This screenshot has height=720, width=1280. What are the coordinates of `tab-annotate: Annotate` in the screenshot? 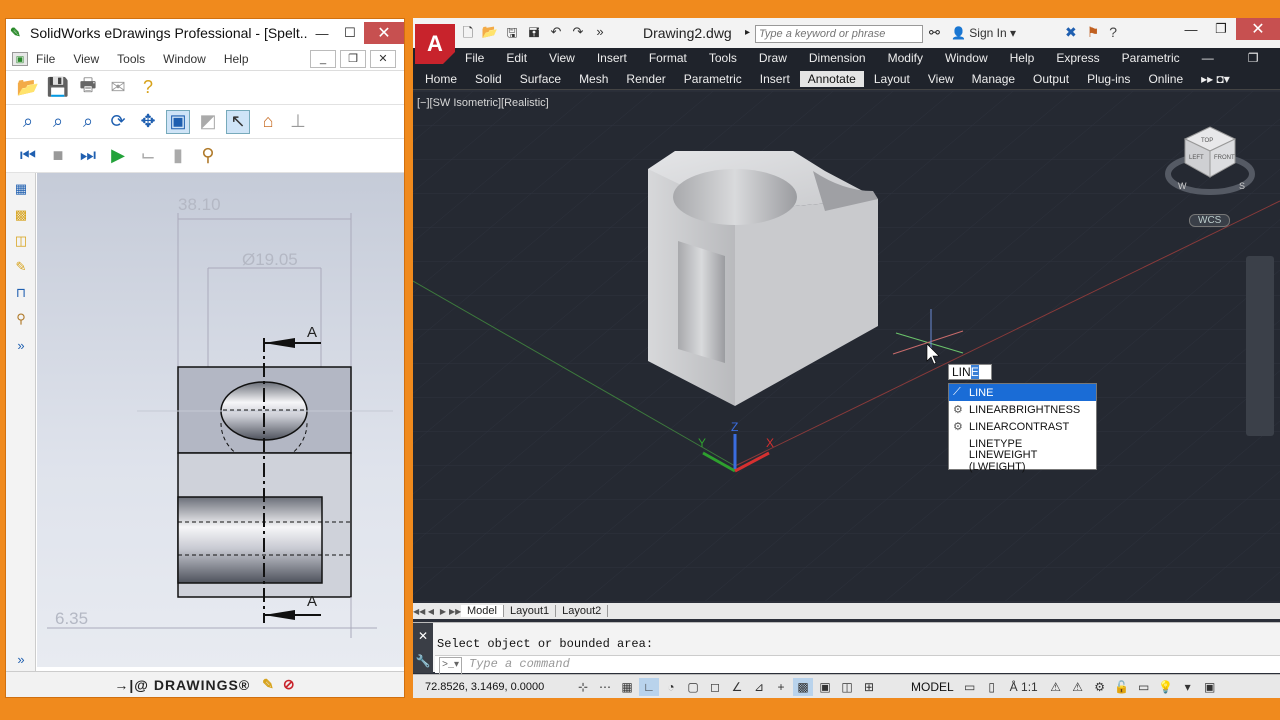 It's located at (831, 78).